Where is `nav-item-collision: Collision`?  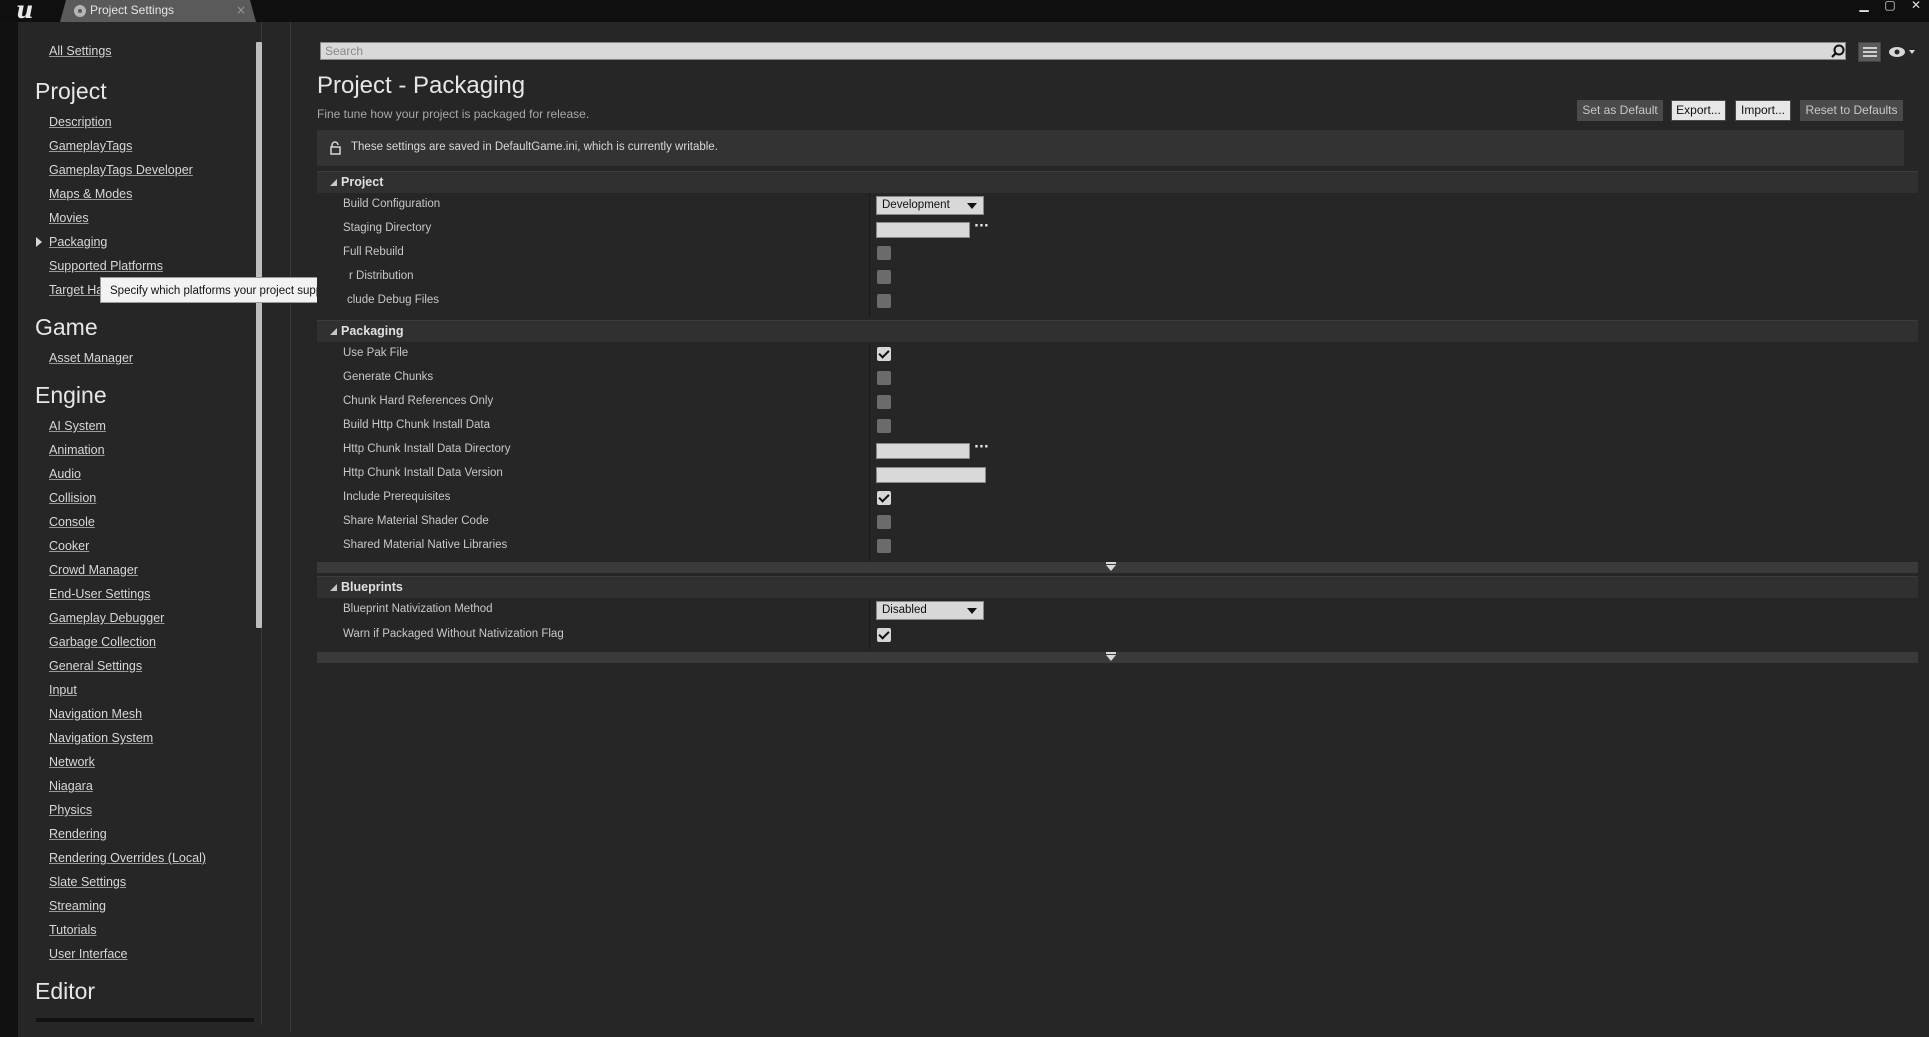 nav-item-collision: Collision is located at coordinates (72, 498).